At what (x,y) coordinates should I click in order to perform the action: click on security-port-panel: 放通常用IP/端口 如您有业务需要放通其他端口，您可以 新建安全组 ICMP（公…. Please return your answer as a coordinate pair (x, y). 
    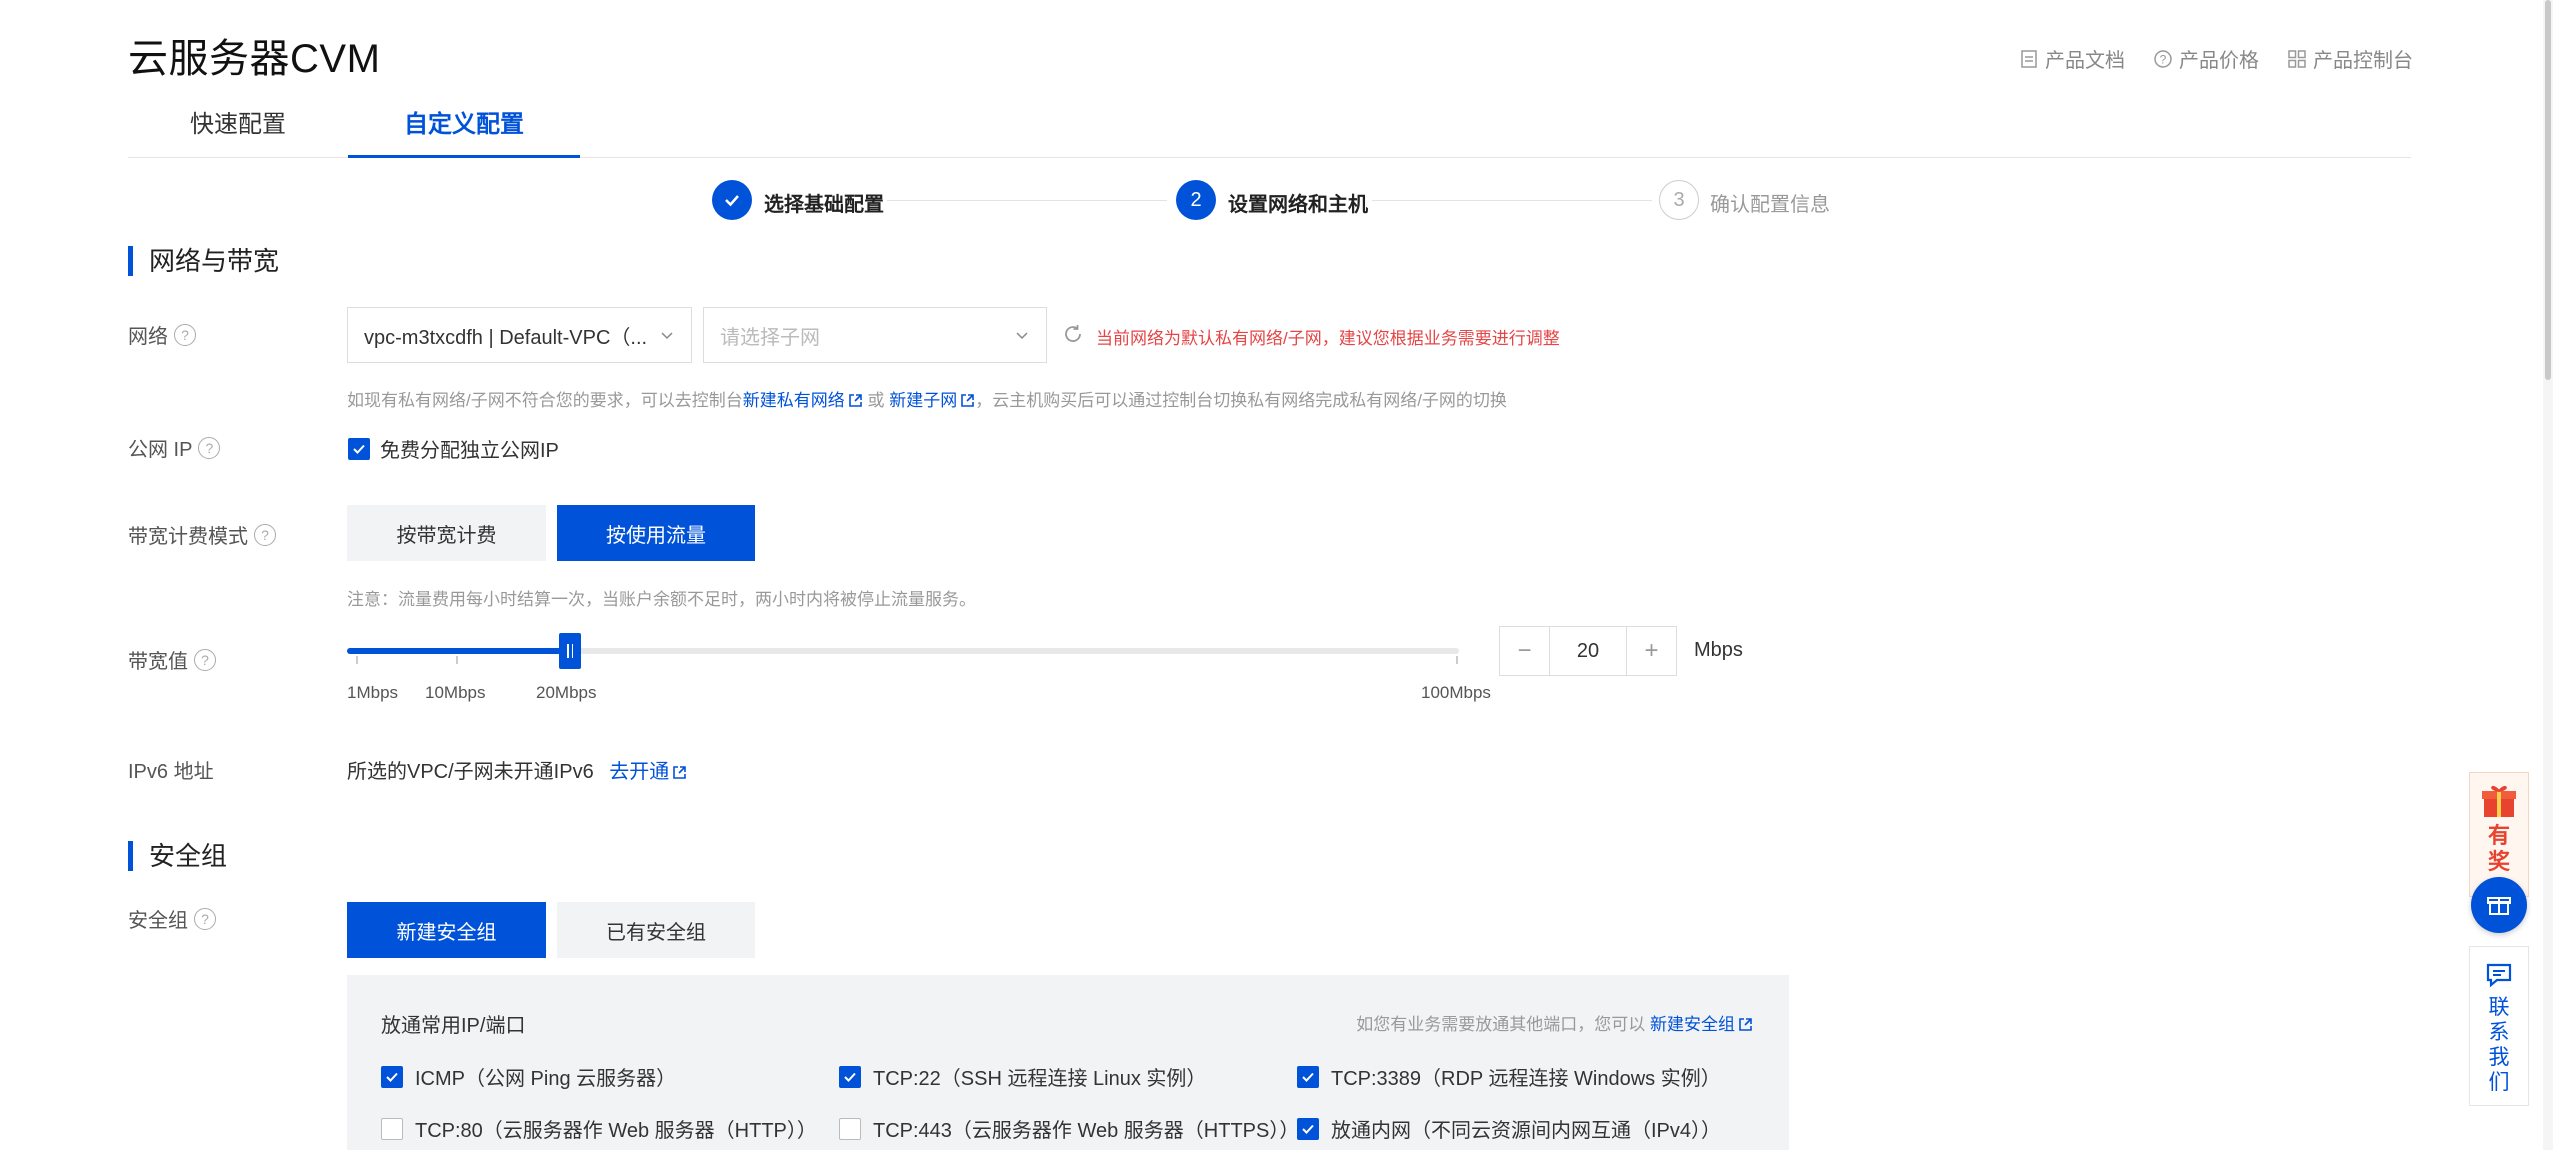
    Looking at the image, I should click on (1068, 1062).